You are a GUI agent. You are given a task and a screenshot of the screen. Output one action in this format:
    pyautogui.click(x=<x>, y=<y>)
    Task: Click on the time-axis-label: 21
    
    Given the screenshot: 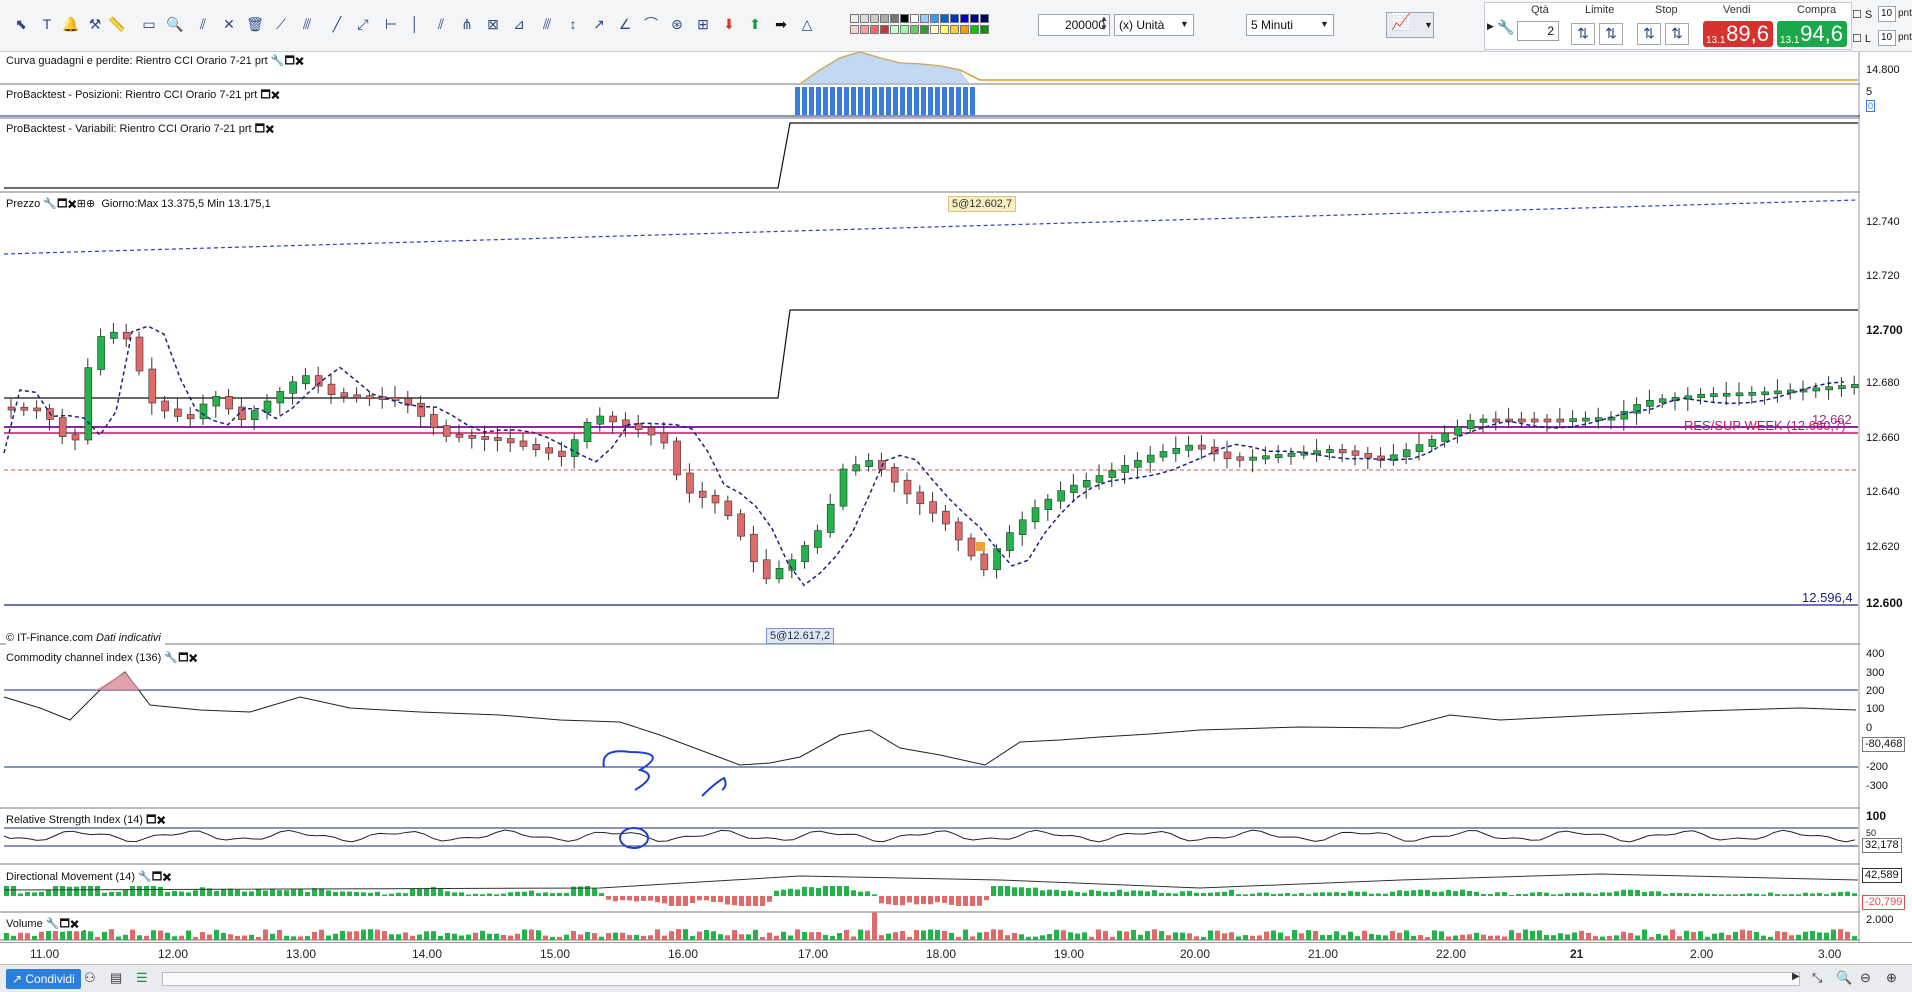 What is the action you would take?
    pyautogui.click(x=1577, y=954)
    